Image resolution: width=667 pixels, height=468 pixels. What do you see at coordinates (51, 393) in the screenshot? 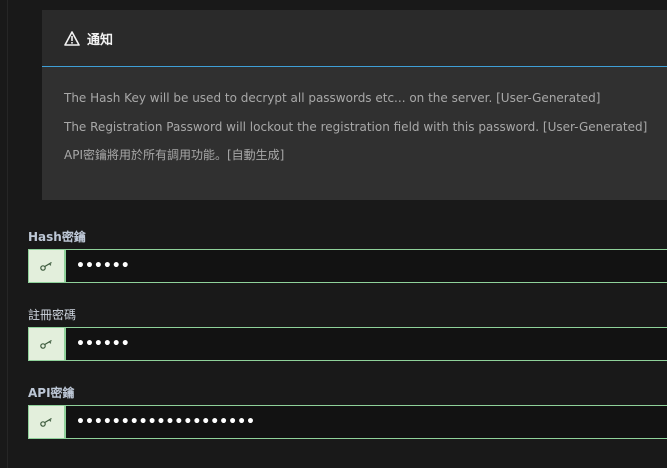
I see `api-key-label: API密鑰` at bounding box center [51, 393].